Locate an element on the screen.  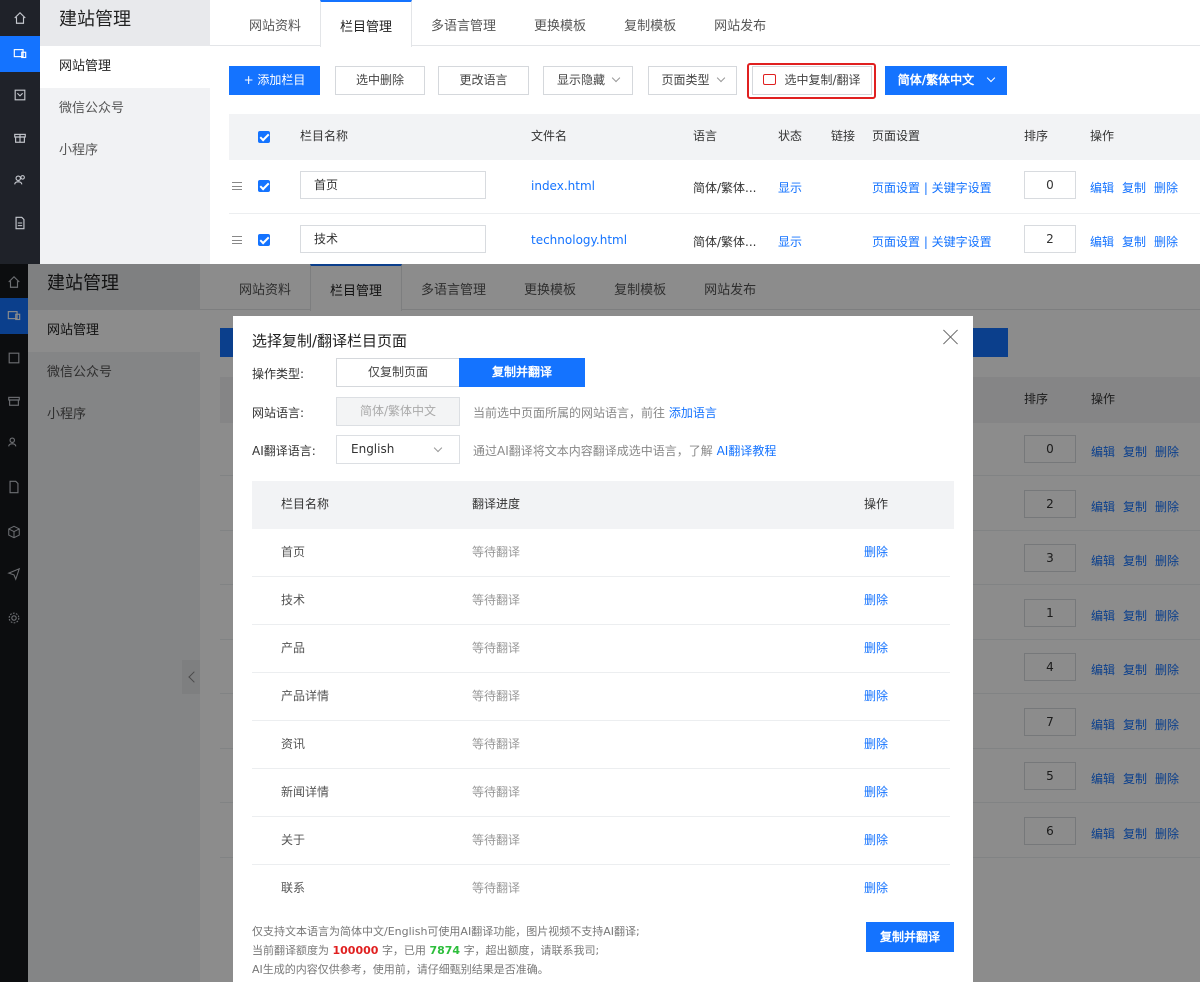
mail-icon is located at coordinates (20, 95).